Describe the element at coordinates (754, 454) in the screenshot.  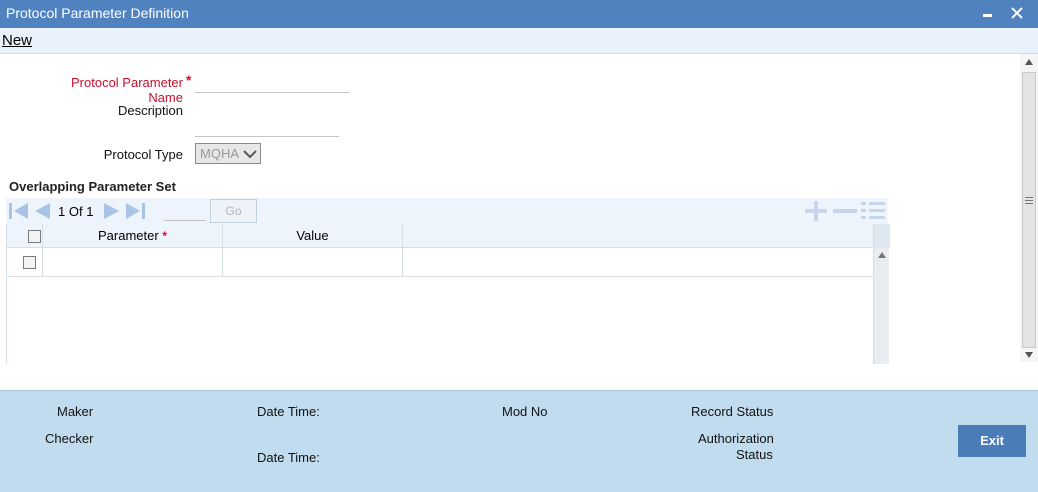
I see `authorization-status-label: Status` at that location.